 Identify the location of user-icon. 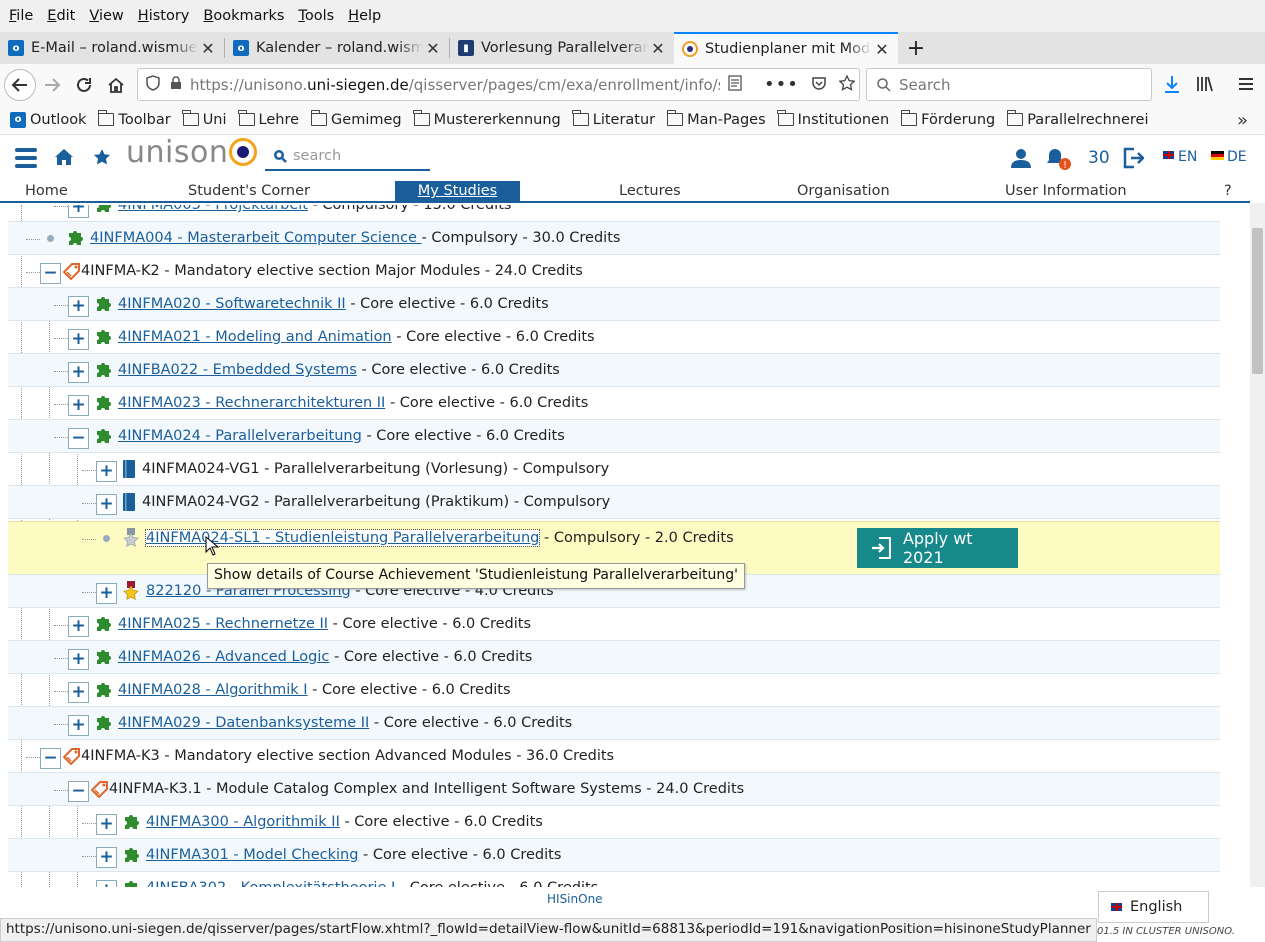
(1021, 160).